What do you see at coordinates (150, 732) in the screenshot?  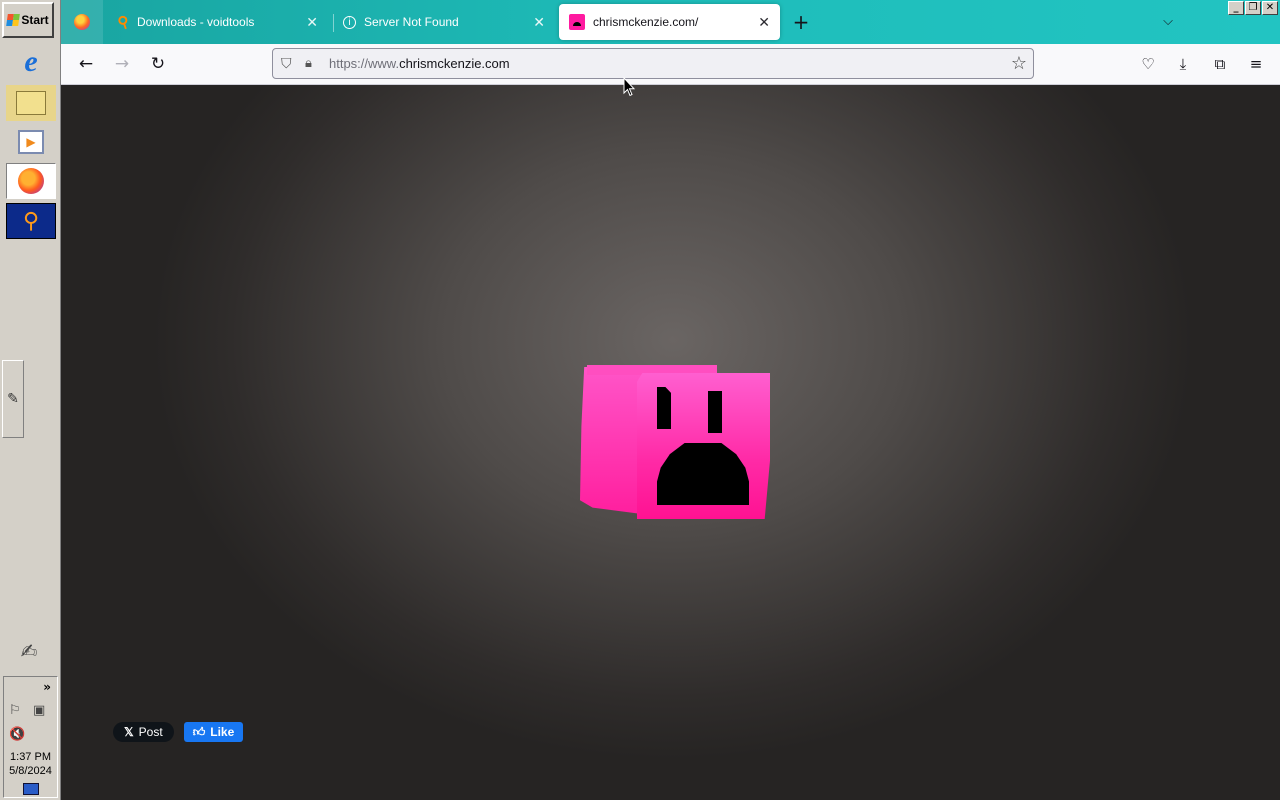 I see `x-post-label: Post` at bounding box center [150, 732].